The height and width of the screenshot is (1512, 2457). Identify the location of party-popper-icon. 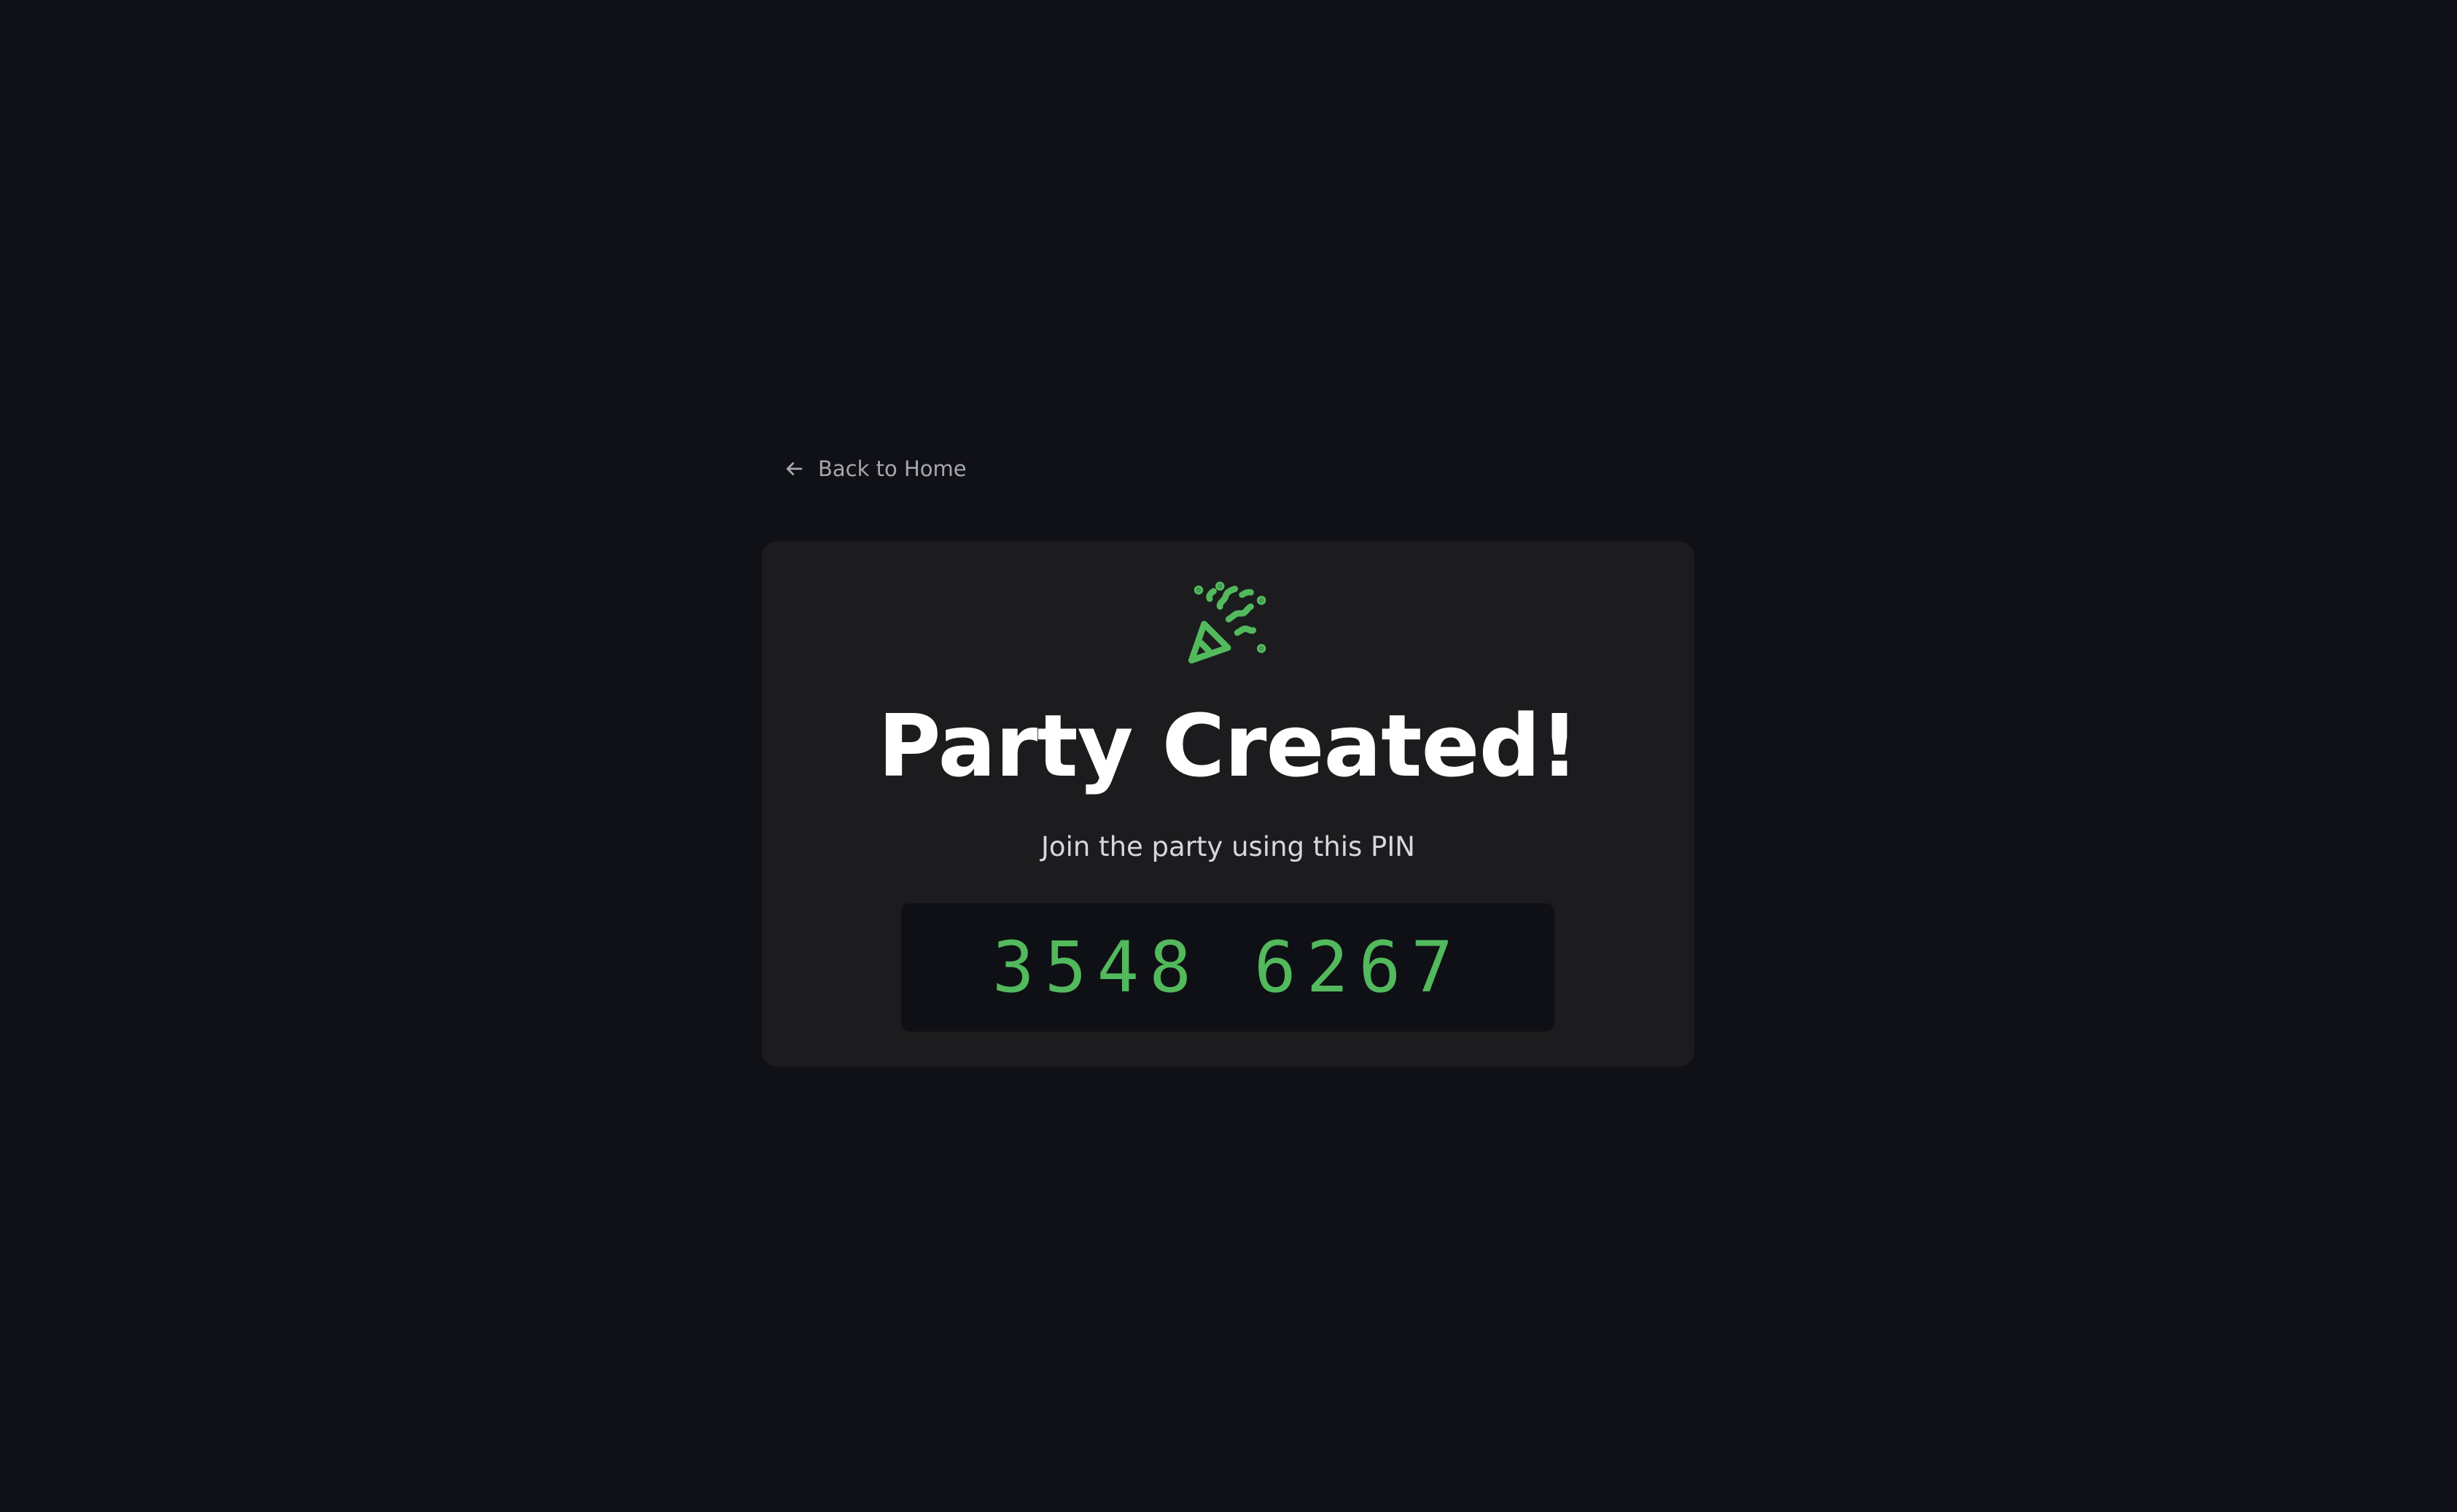
(1227, 624).